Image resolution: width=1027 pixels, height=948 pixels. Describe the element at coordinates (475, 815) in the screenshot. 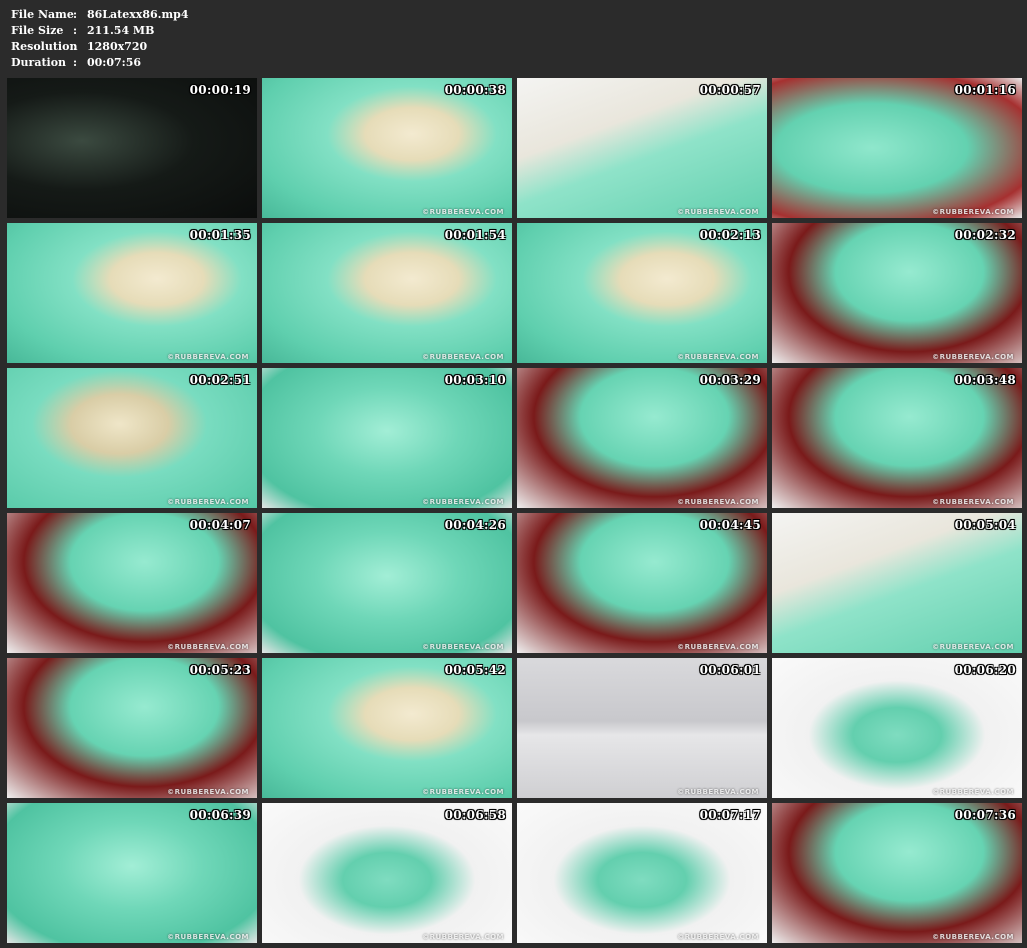

I see `thumbnail-timestamp: 00:06:58` at that location.